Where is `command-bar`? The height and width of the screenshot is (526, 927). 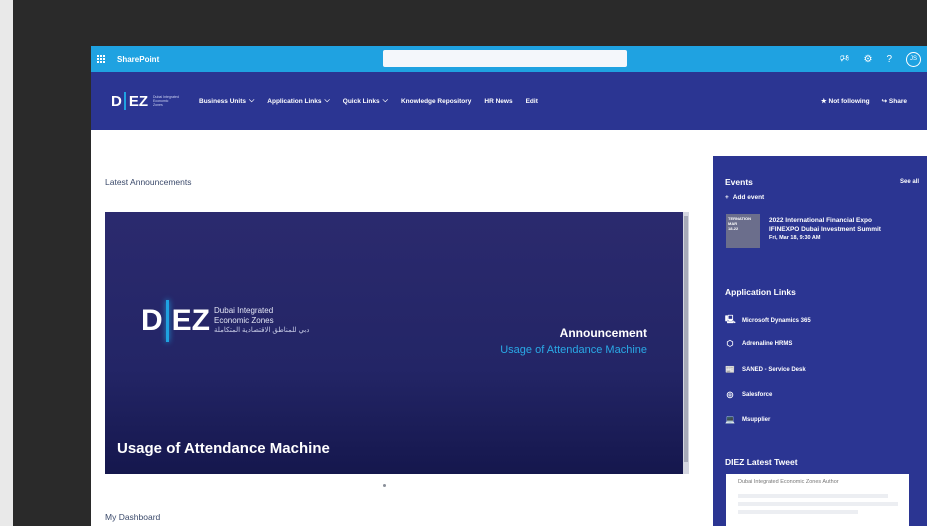 command-bar is located at coordinates (402, 145).